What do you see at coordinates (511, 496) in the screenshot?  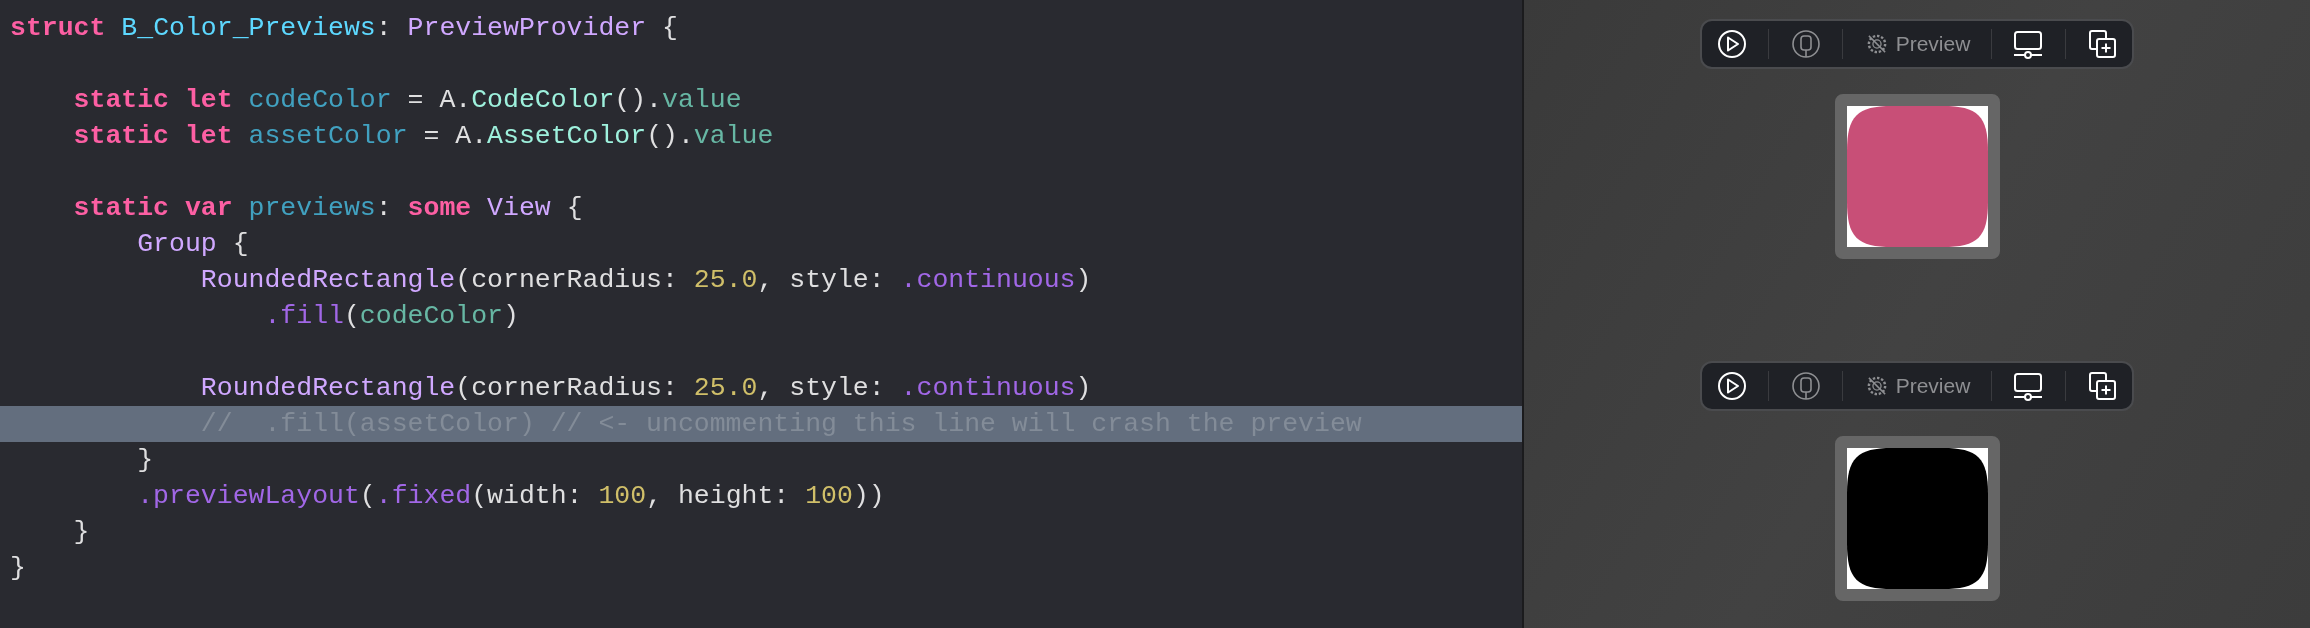 I see `code-line: .previewLayout(.fixed(width: 100, height: 100))` at bounding box center [511, 496].